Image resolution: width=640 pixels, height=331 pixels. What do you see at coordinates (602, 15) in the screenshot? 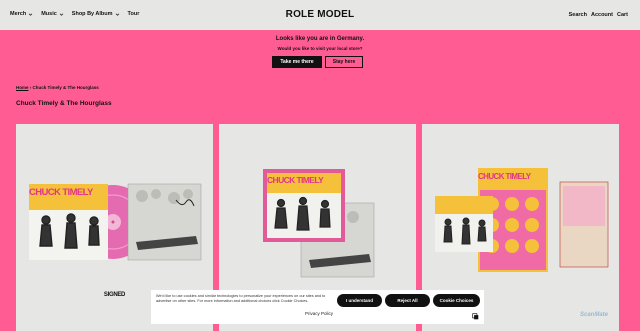
I see `account-link: Account` at bounding box center [602, 15].